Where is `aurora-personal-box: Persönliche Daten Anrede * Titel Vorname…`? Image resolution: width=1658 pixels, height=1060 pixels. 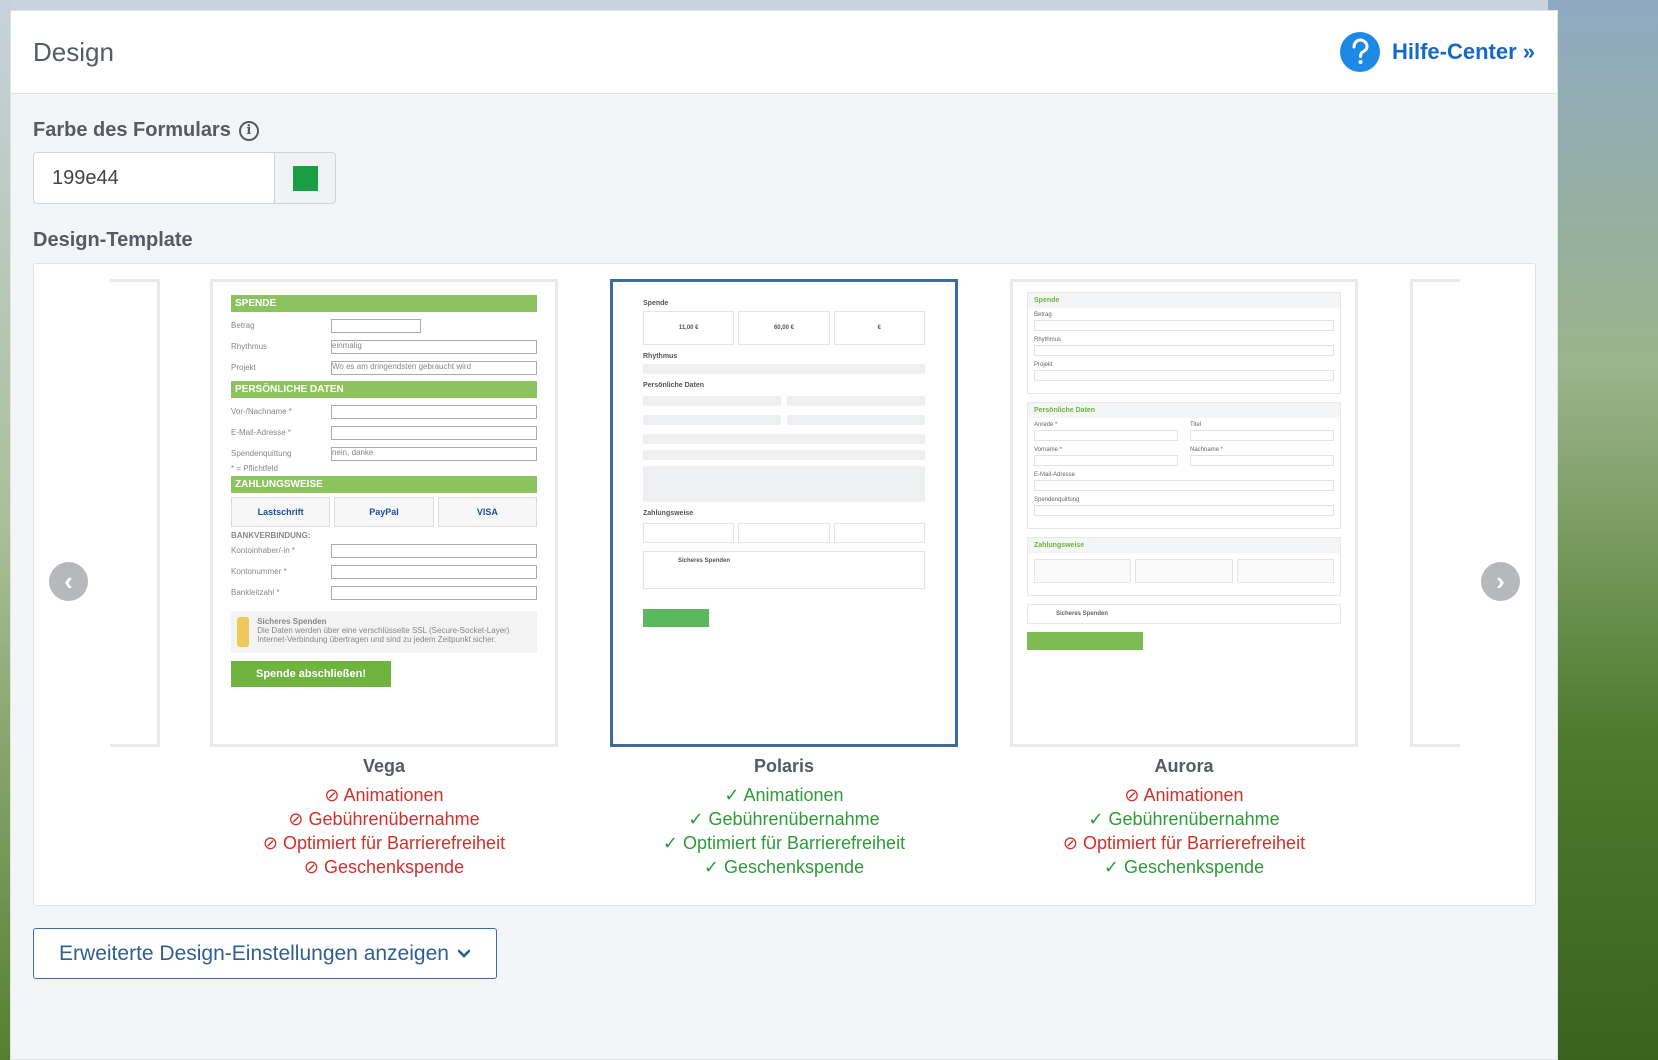
aurora-personal-box: Persönliche Daten Anrede * Titel Vorname… is located at coordinates (1184, 465).